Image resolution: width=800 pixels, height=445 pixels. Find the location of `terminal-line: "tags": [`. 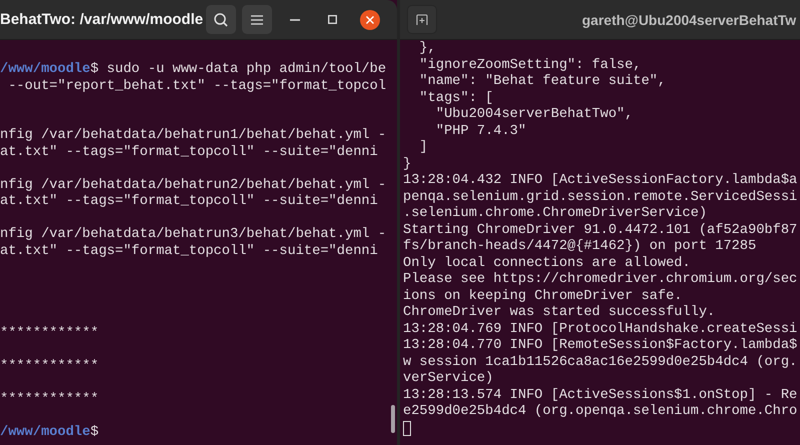

terminal-line: "tags": [ is located at coordinates (456, 98).